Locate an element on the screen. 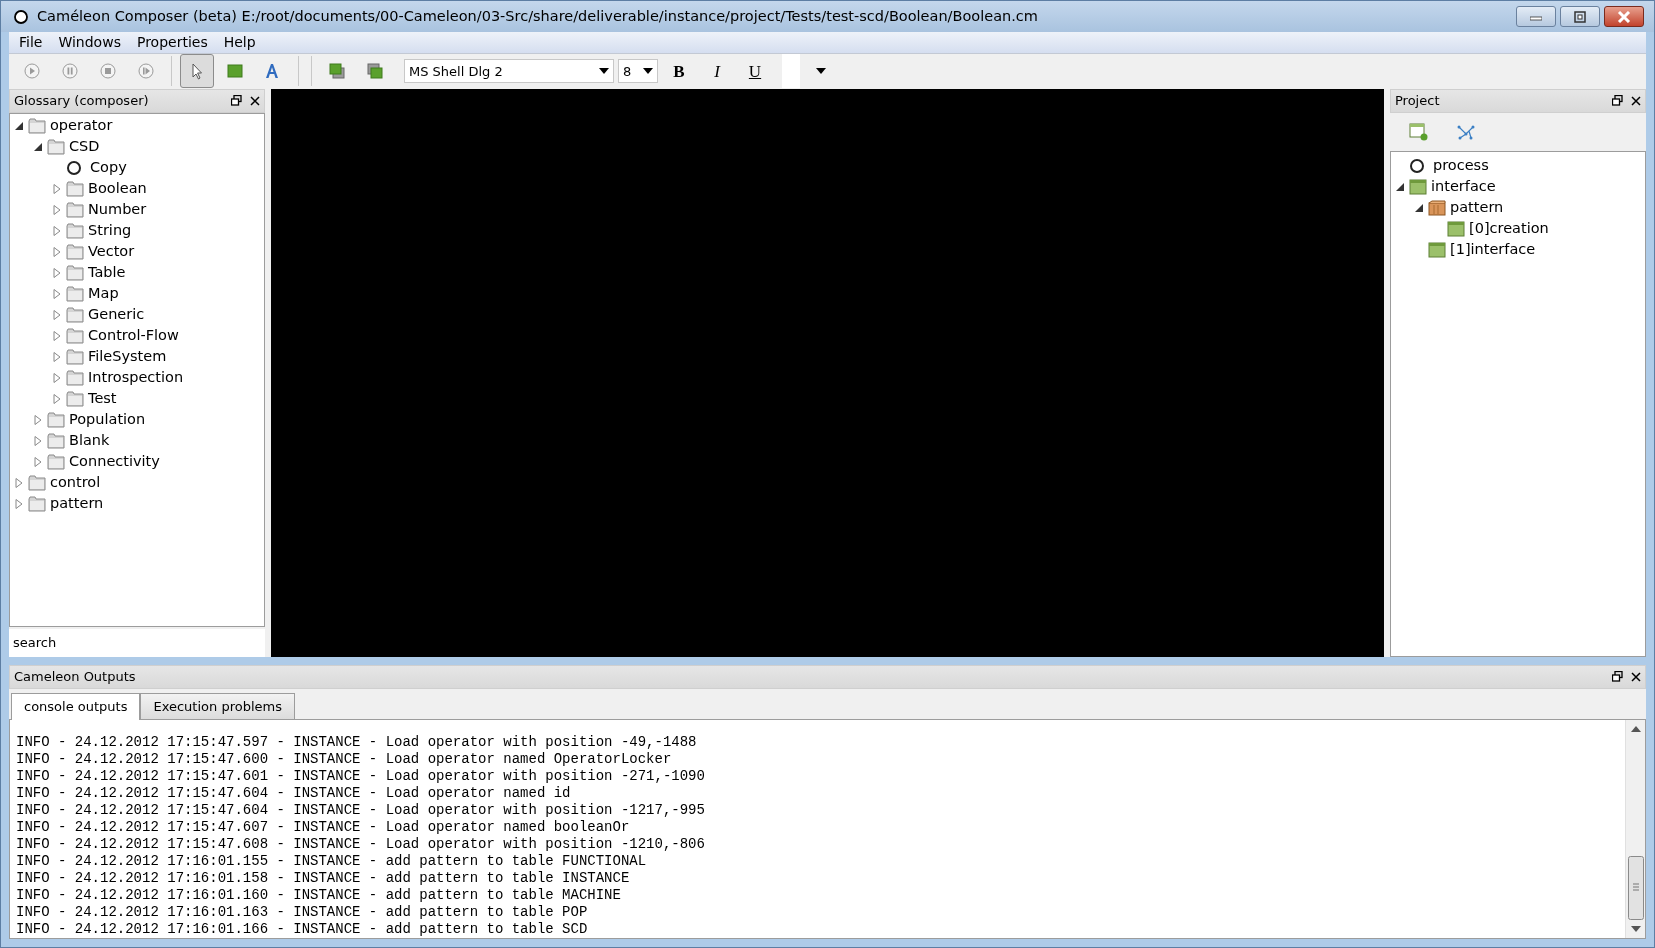  pause-icon is located at coordinates (70, 71).